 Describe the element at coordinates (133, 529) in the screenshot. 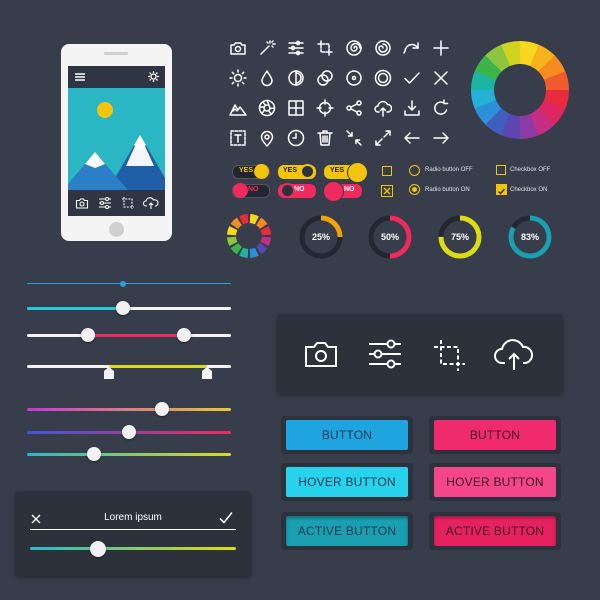

I see `dialog-divider` at that location.